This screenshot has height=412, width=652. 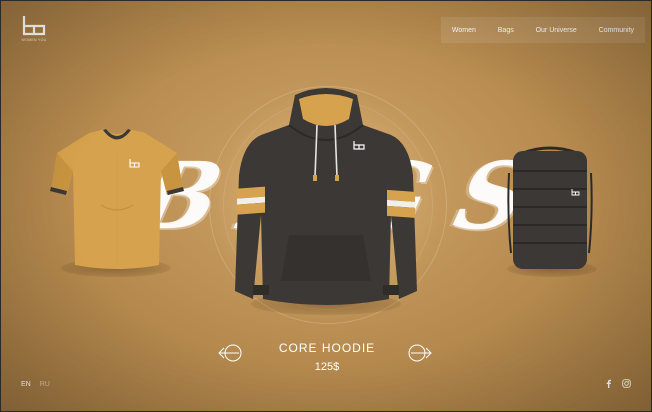 What do you see at coordinates (420, 353) in the screenshot?
I see `arrow-right-icon` at bounding box center [420, 353].